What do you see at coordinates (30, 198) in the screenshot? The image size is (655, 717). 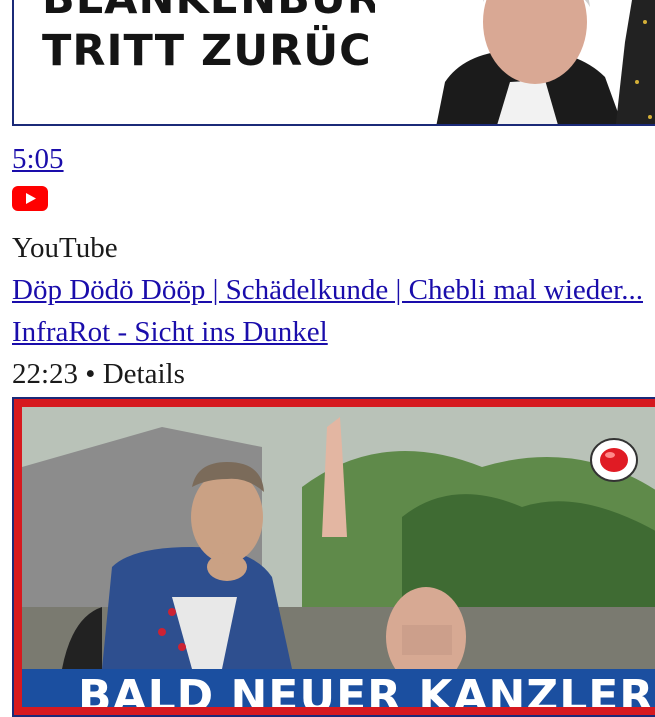 I see `youtube-icon` at bounding box center [30, 198].